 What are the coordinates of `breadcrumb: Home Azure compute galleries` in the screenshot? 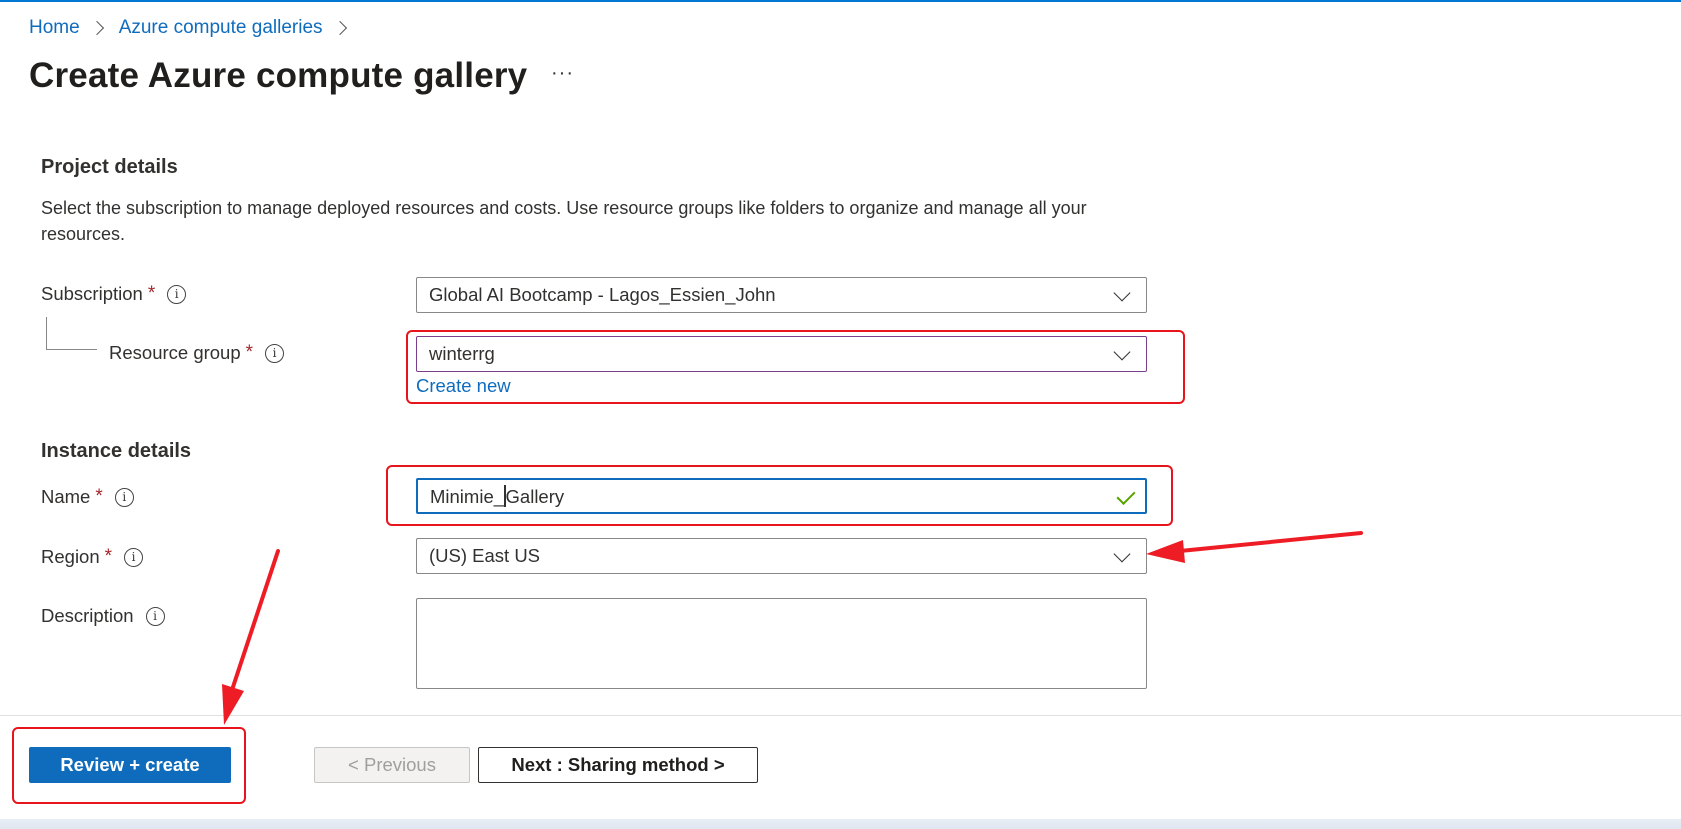 It's located at (195, 28).